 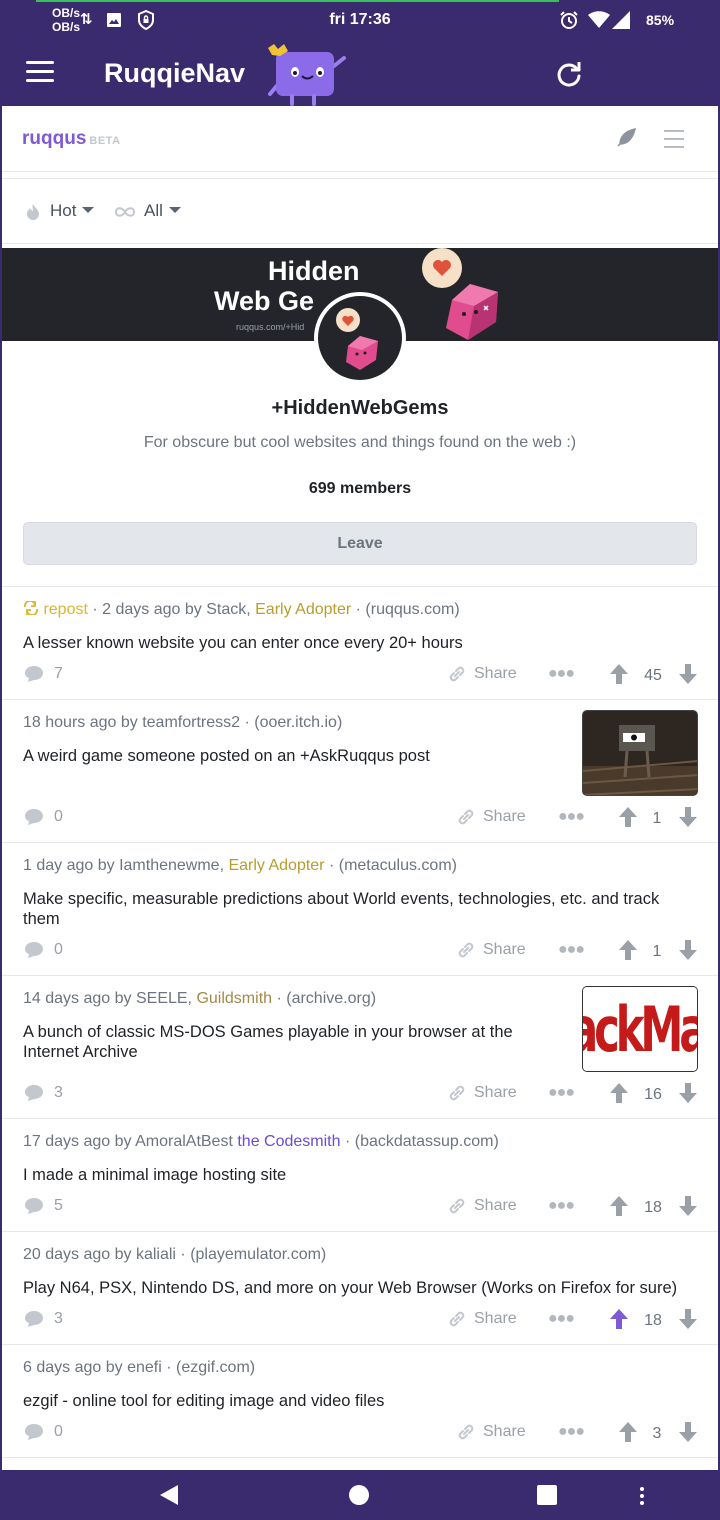 What do you see at coordinates (357, 339) in the screenshot?
I see `gem-avatar-icon` at bounding box center [357, 339].